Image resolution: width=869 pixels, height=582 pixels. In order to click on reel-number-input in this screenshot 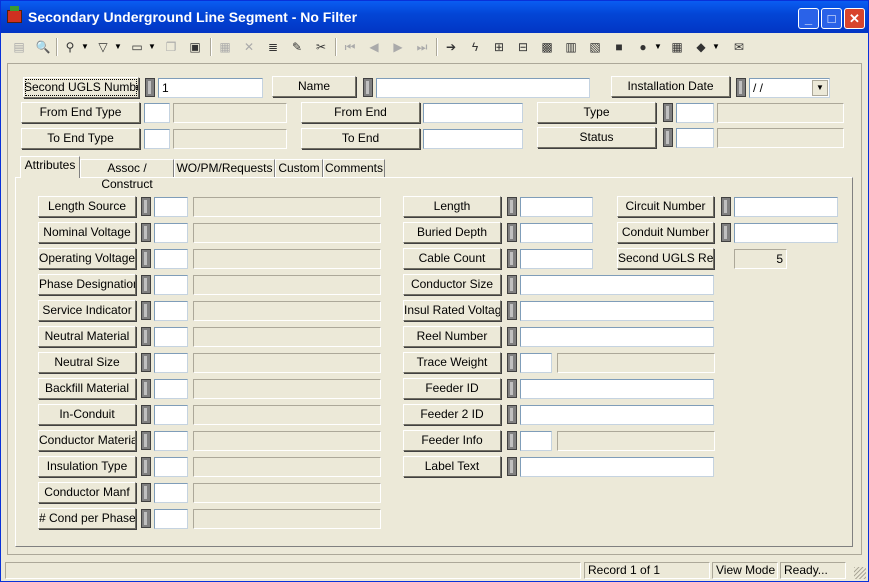, I will do `click(617, 337)`.